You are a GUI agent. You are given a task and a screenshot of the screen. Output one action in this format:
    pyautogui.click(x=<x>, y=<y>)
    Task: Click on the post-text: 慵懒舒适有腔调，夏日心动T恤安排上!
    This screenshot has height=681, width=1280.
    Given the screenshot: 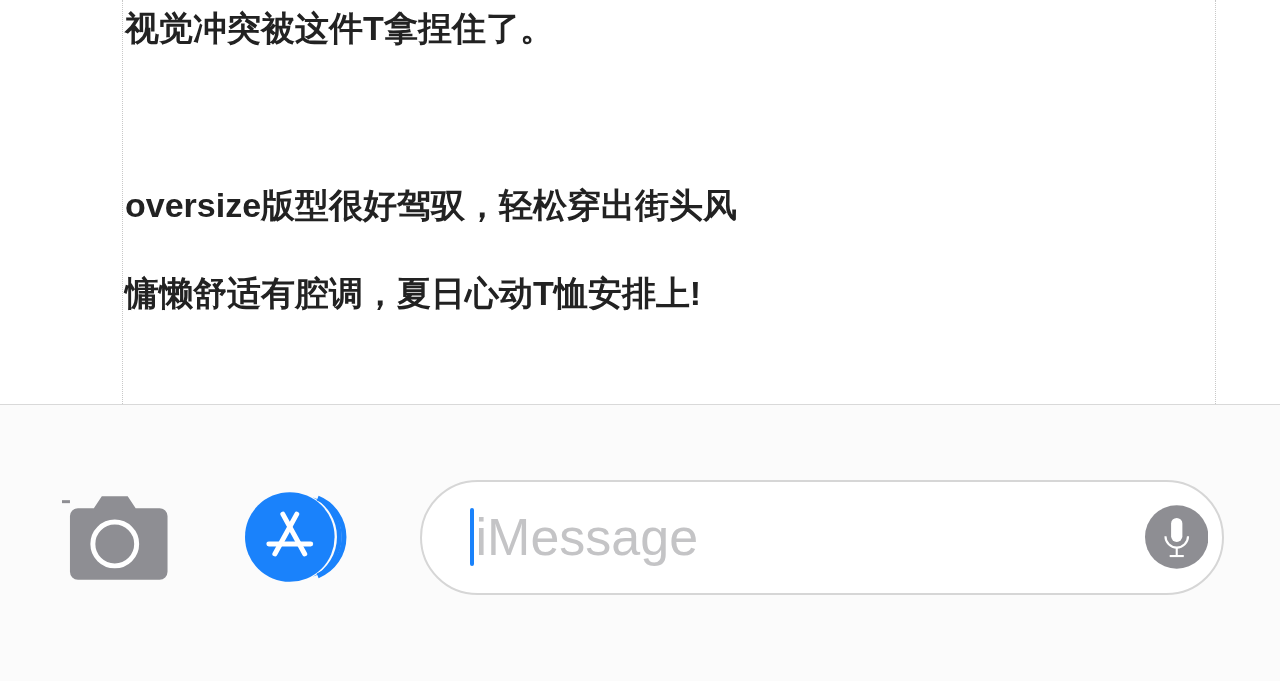 What is the action you would take?
    pyautogui.click(x=413, y=293)
    